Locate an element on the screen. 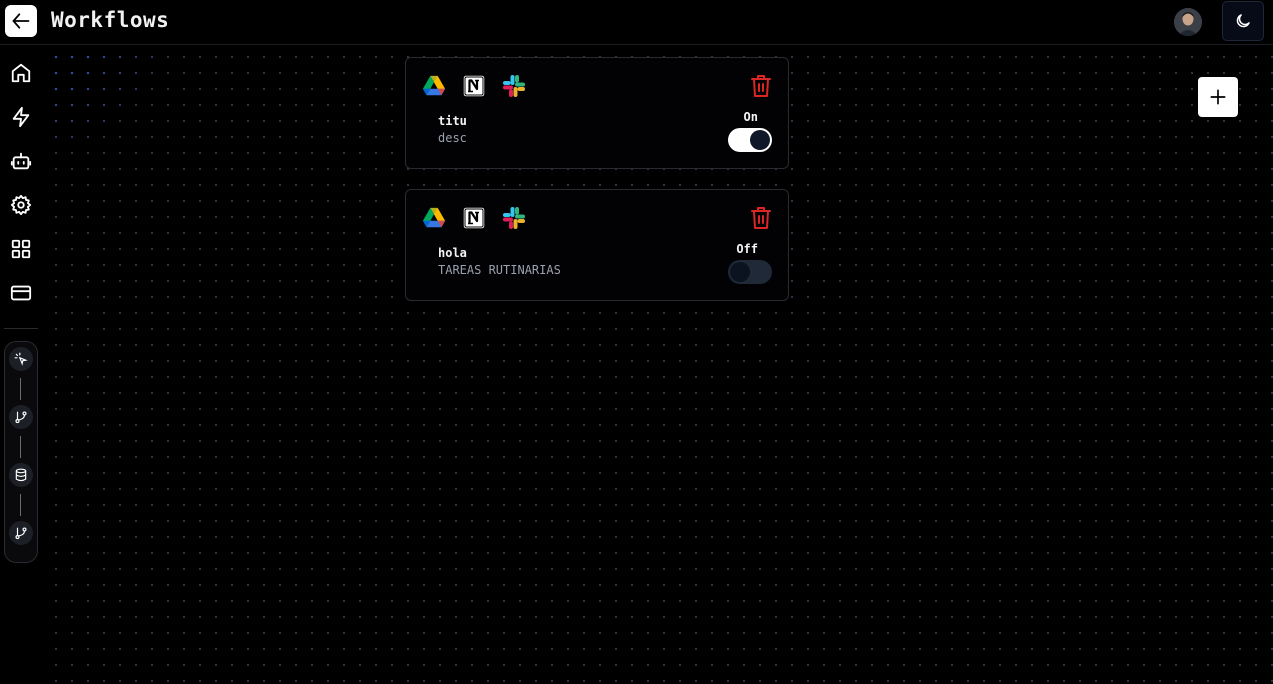 The height and width of the screenshot is (684, 1273). moon-icon is located at coordinates (1243, 21).